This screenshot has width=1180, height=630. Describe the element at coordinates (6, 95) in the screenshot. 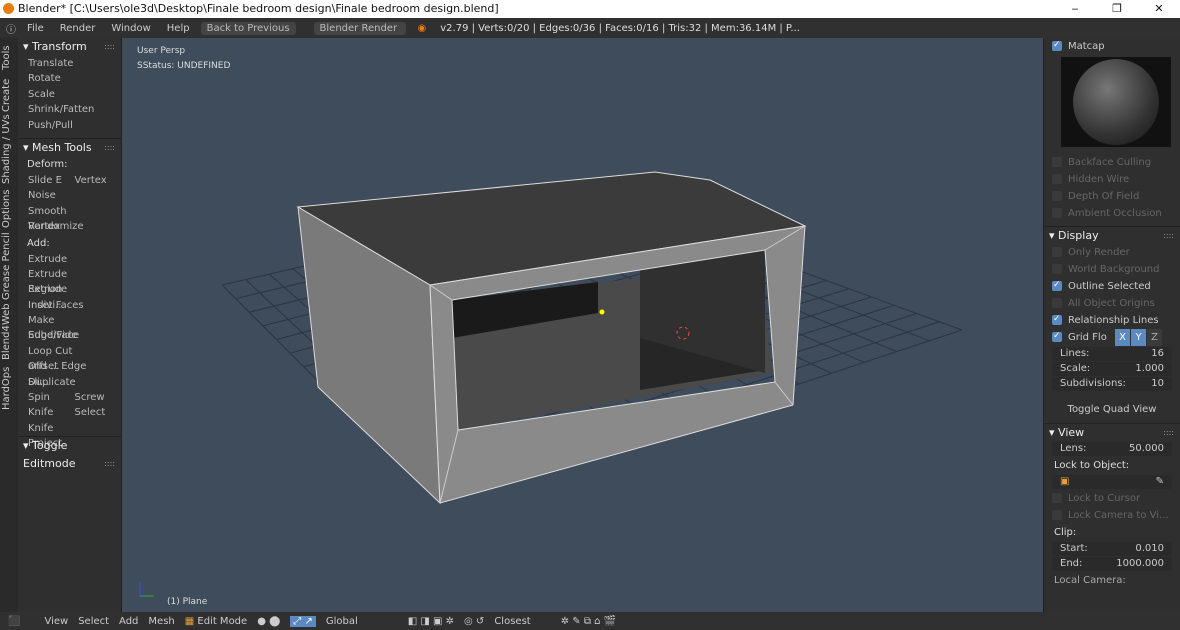

I see `tab-create: Create` at that location.